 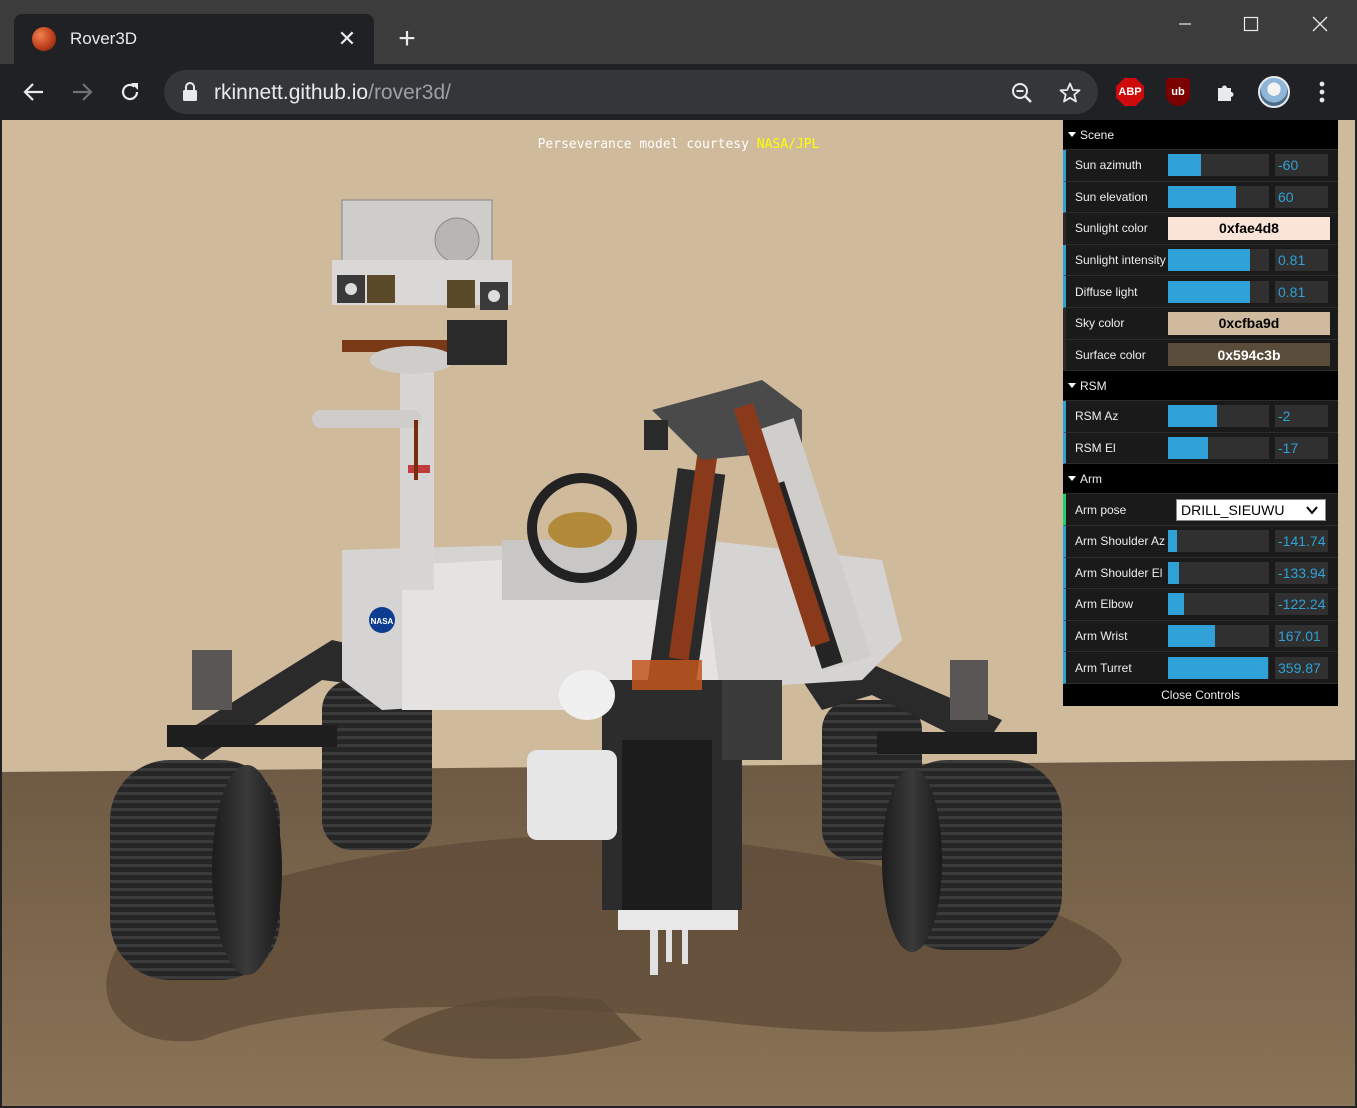 What do you see at coordinates (1200, 386) in the screenshot?
I see `folder-rsm: RSM` at bounding box center [1200, 386].